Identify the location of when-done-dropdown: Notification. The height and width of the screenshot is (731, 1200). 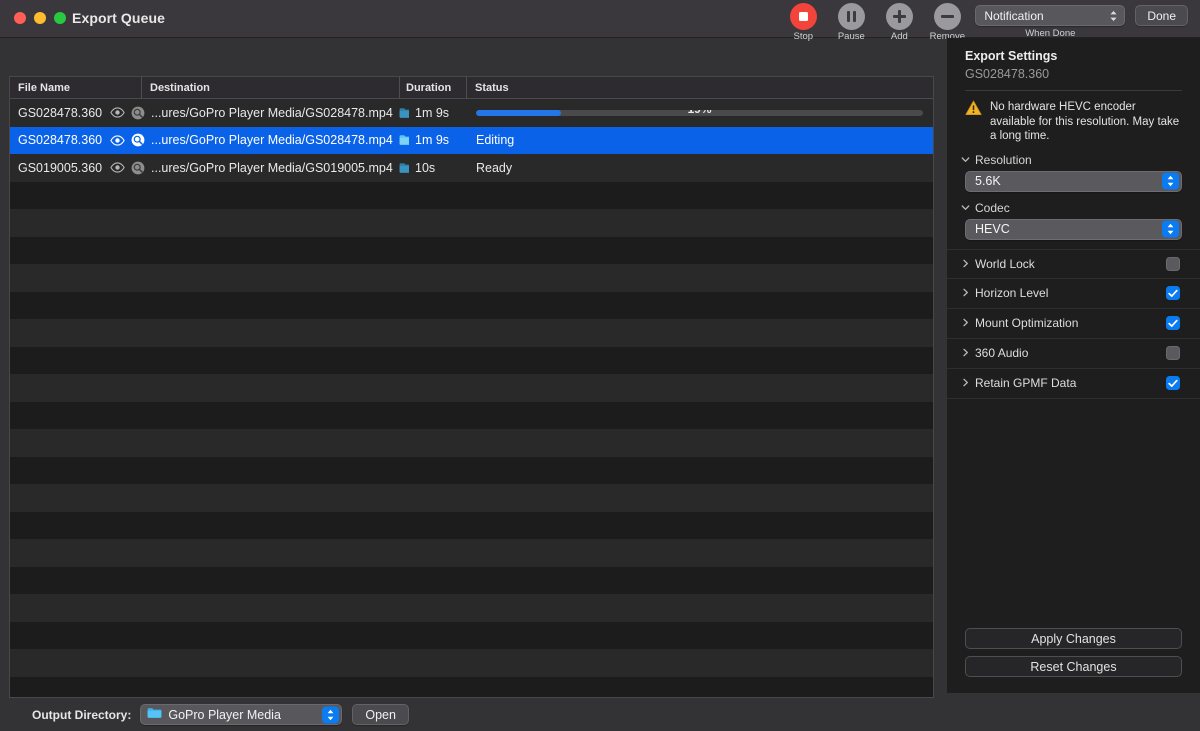
(1050, 15).